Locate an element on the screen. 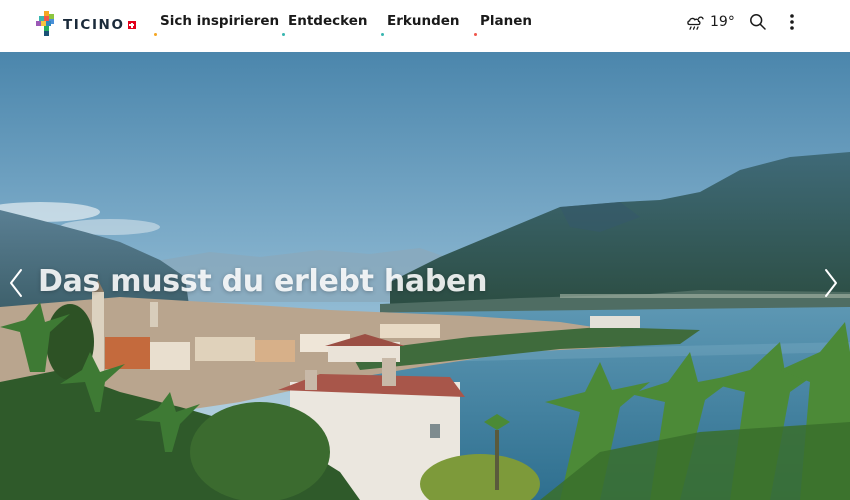  search-icon is located at coordinates (758, 22).